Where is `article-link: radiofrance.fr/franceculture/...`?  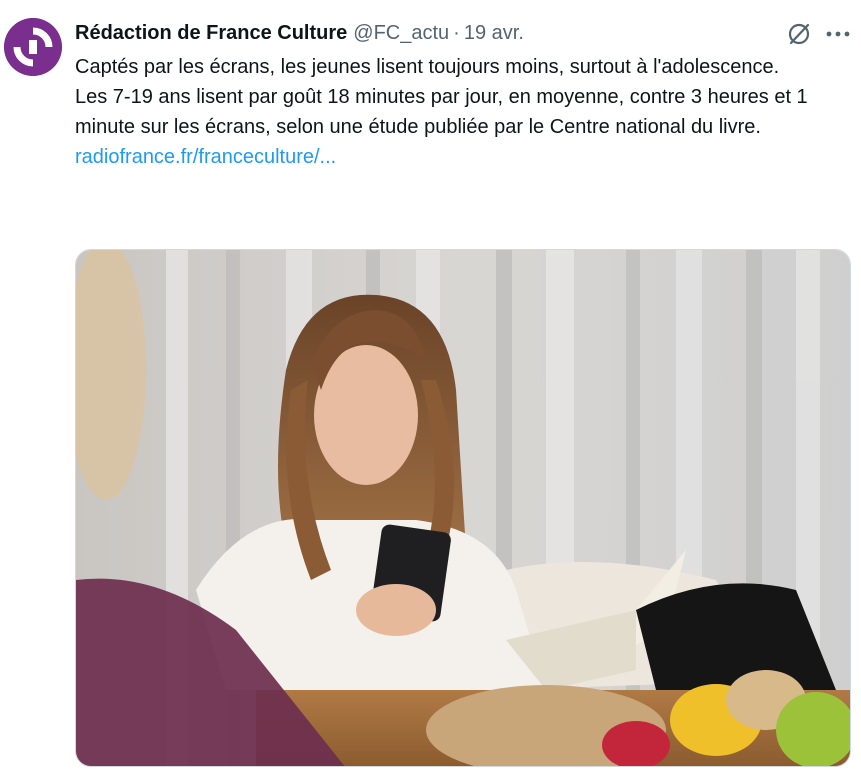 article-link: radiofrance.fr/franceculture/... is located at coordinates (205, 157).